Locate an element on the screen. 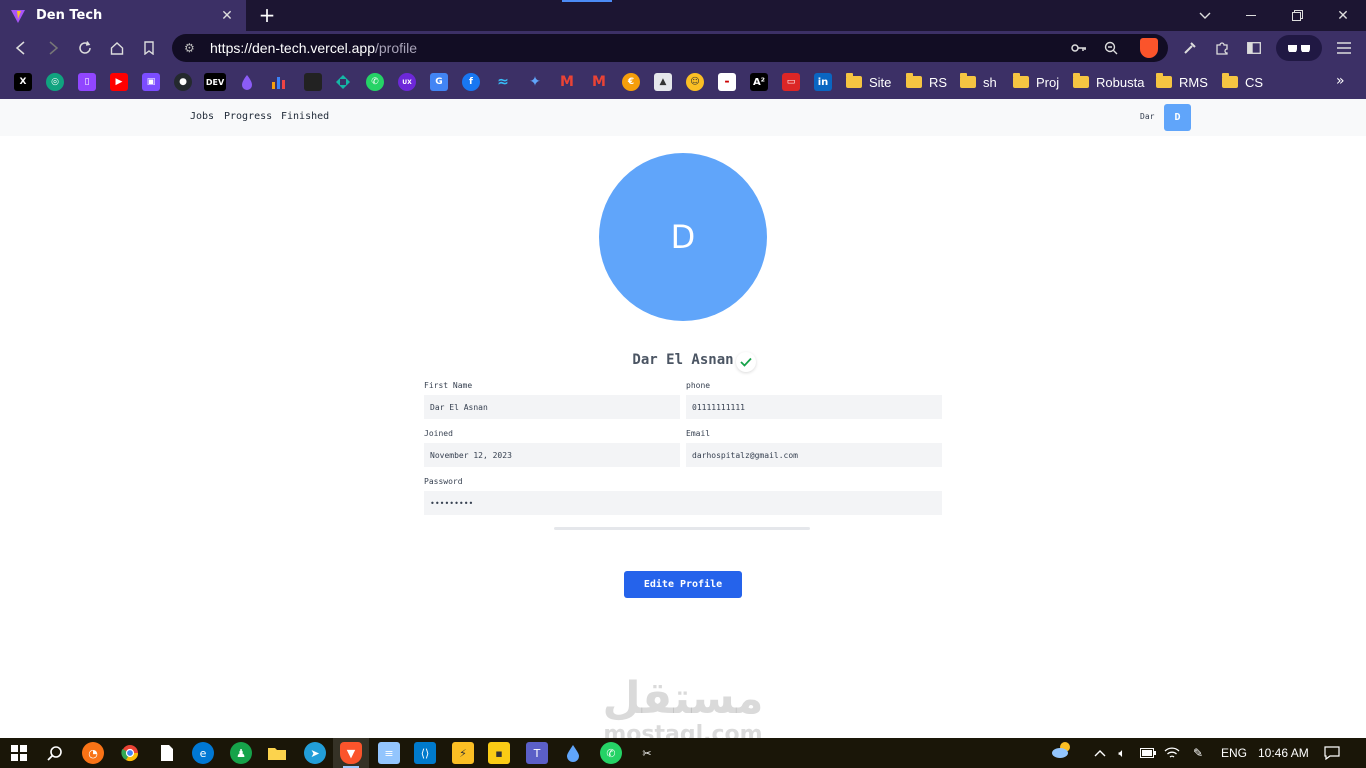 This screenshot has height=768, width=1366. bookmark-folder-rms: RMS is located at coordinates (1182, 82).